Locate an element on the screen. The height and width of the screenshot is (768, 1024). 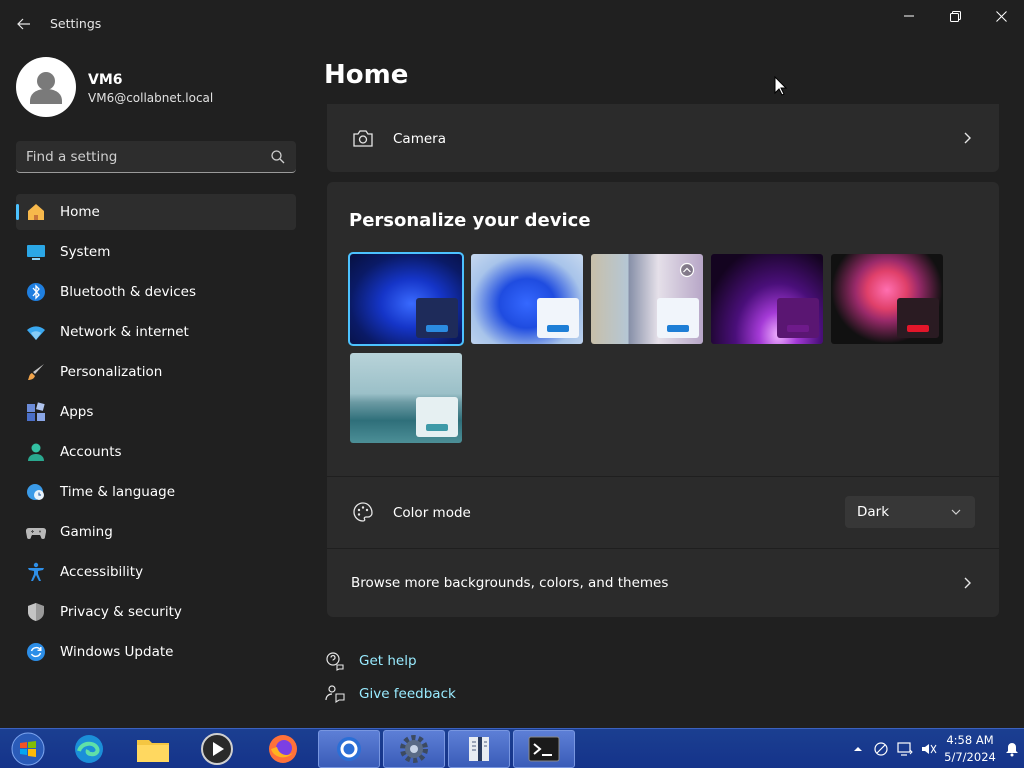
sidebar-item-label: Personalization is located at coordinates (111, 372).